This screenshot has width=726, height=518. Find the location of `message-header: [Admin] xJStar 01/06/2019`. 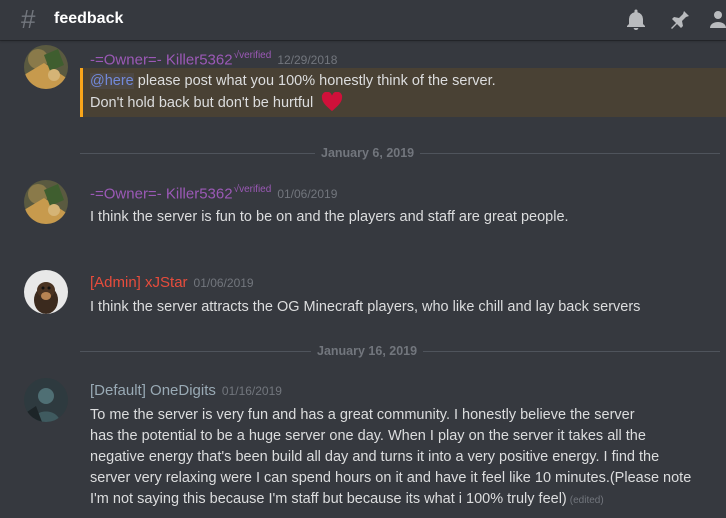

message-header: [Admin] xJStar 01/06/2019 is located at coordinates (172, 283).